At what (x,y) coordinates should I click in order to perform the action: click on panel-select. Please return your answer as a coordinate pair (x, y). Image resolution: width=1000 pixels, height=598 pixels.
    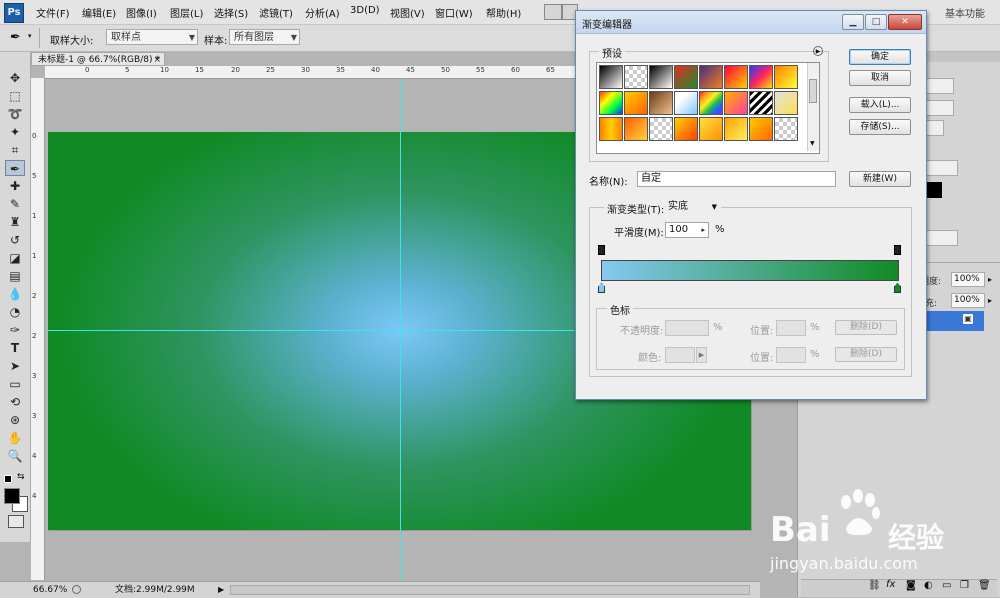
    Looking at the image, I should click on (941, 168).